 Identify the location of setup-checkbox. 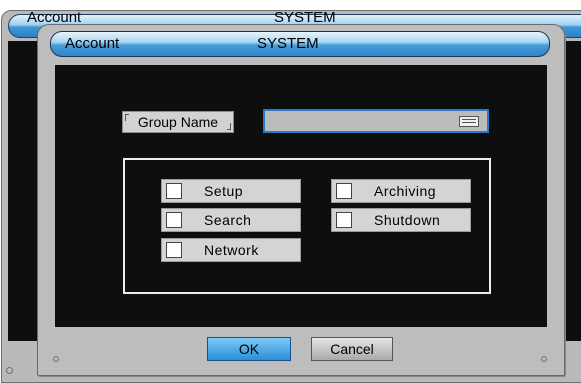
(174, 191).